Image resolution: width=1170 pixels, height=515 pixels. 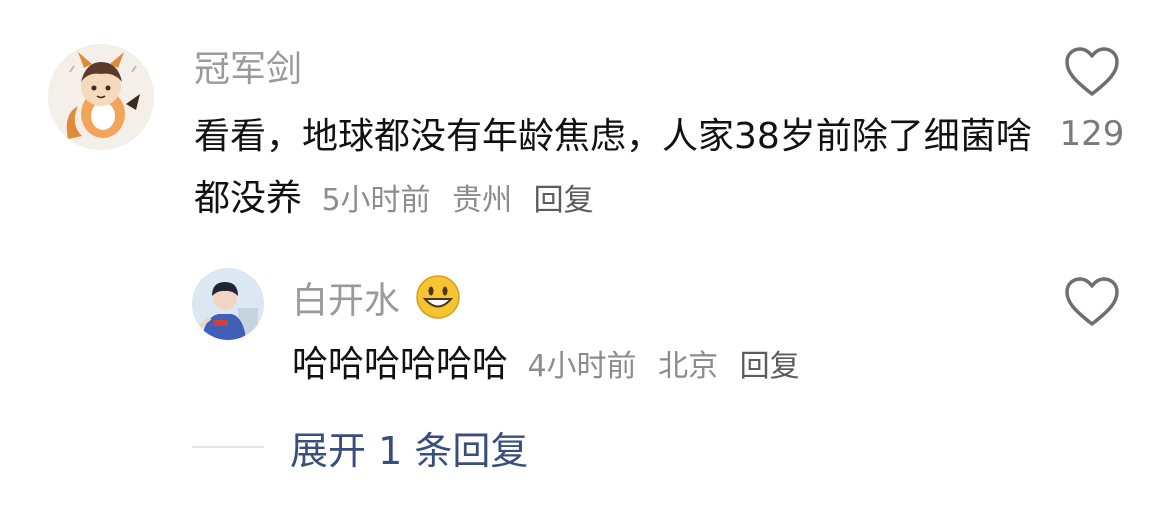 What do you see at coordinates (564, 200) in the screenshot?
I see `comment-reply-button: 回复` at bounding box center [564, 200].